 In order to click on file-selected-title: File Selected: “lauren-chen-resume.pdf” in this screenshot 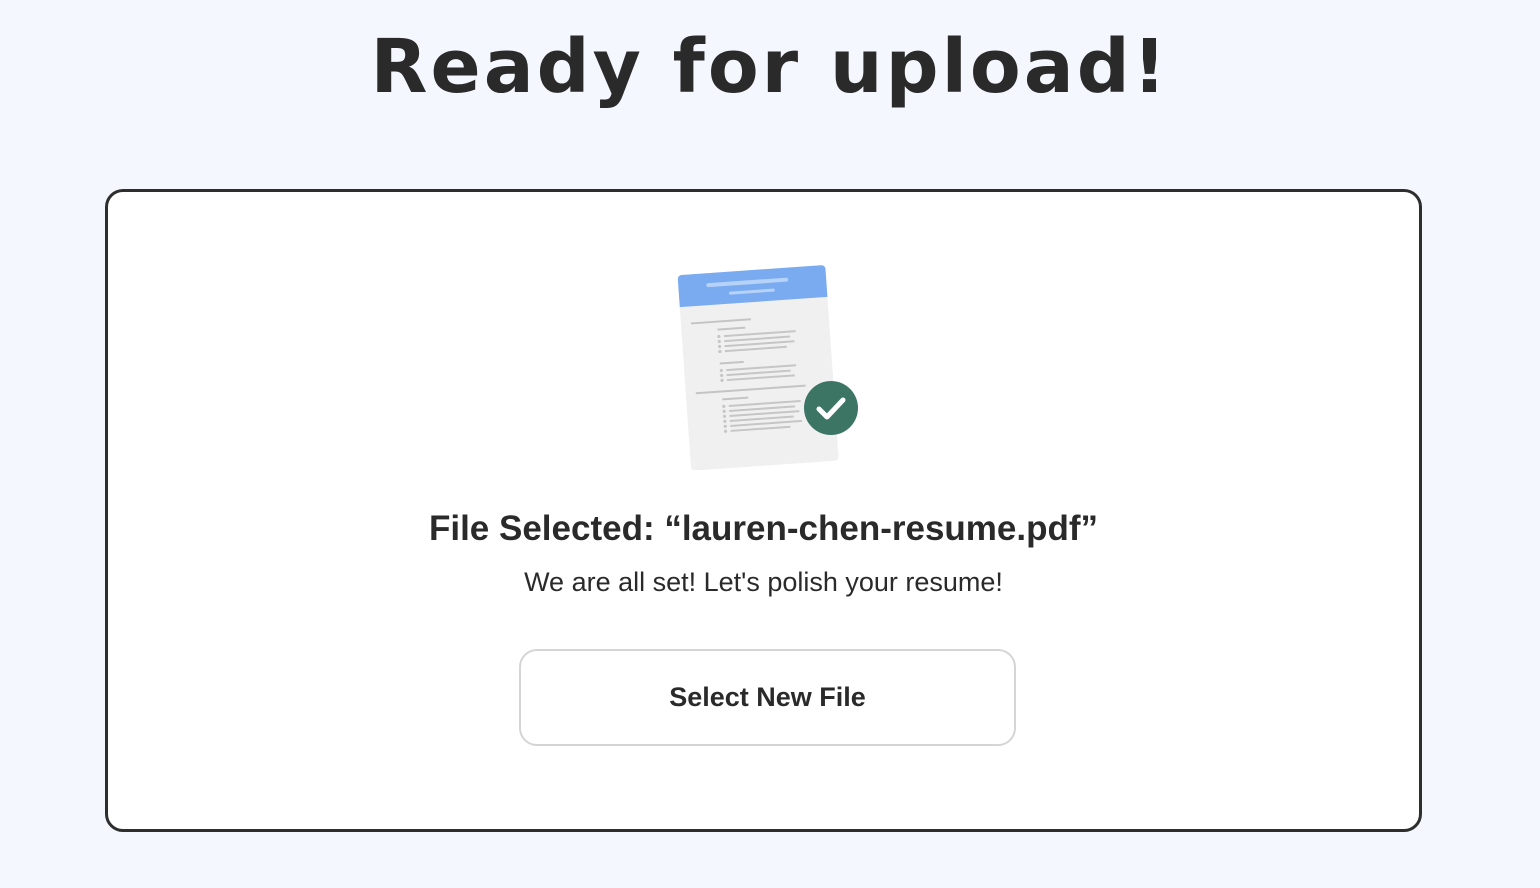, I will do `click(763, 528)`.